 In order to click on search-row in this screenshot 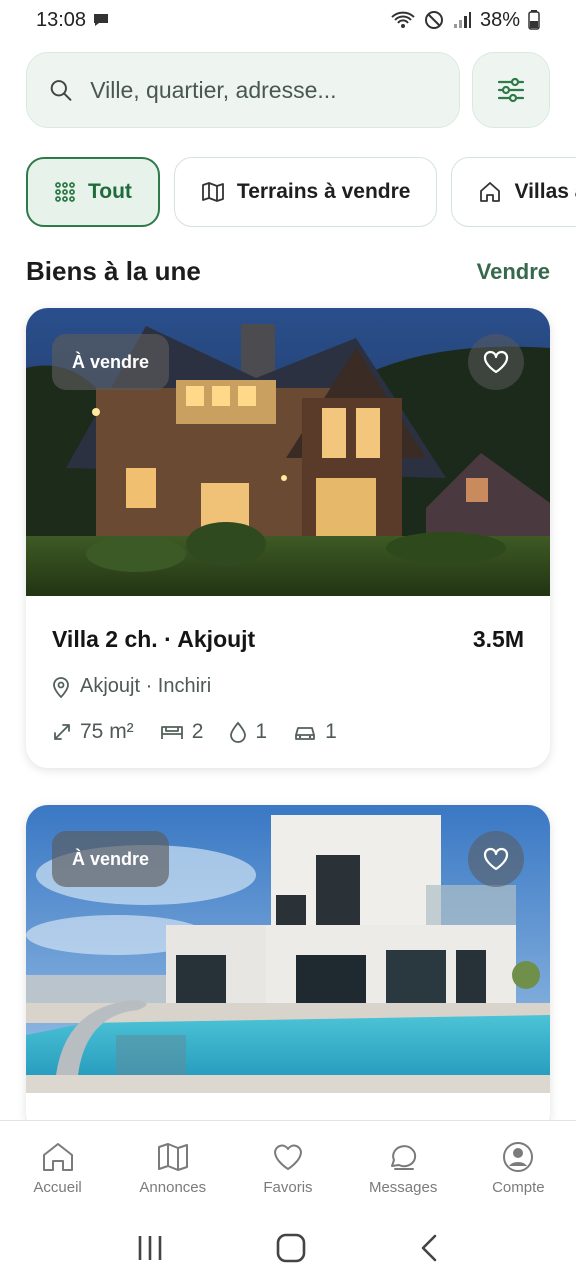, I will do `click(288, 90)`.